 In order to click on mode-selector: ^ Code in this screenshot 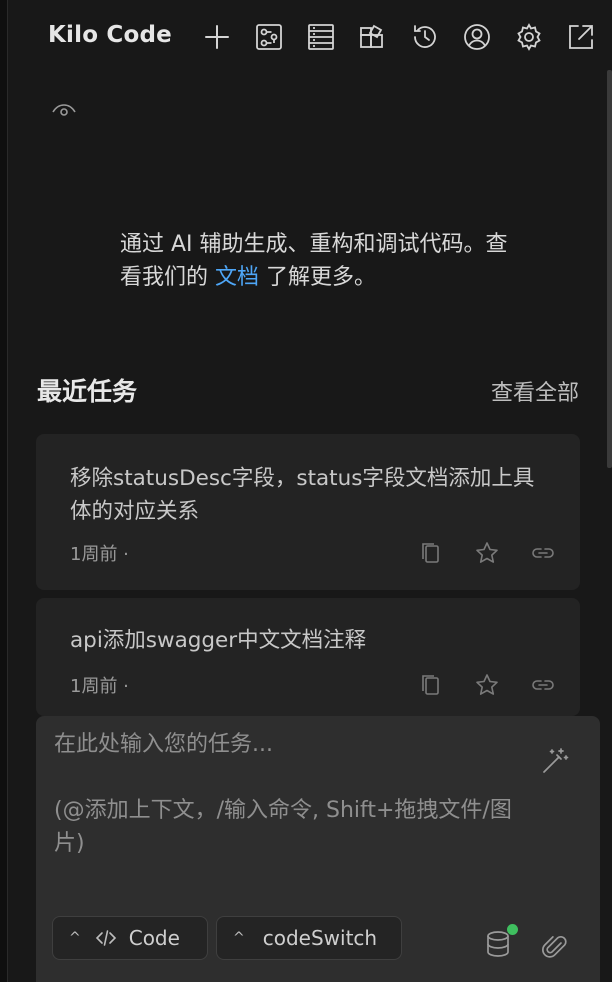, I will do `click(130, 938)`.